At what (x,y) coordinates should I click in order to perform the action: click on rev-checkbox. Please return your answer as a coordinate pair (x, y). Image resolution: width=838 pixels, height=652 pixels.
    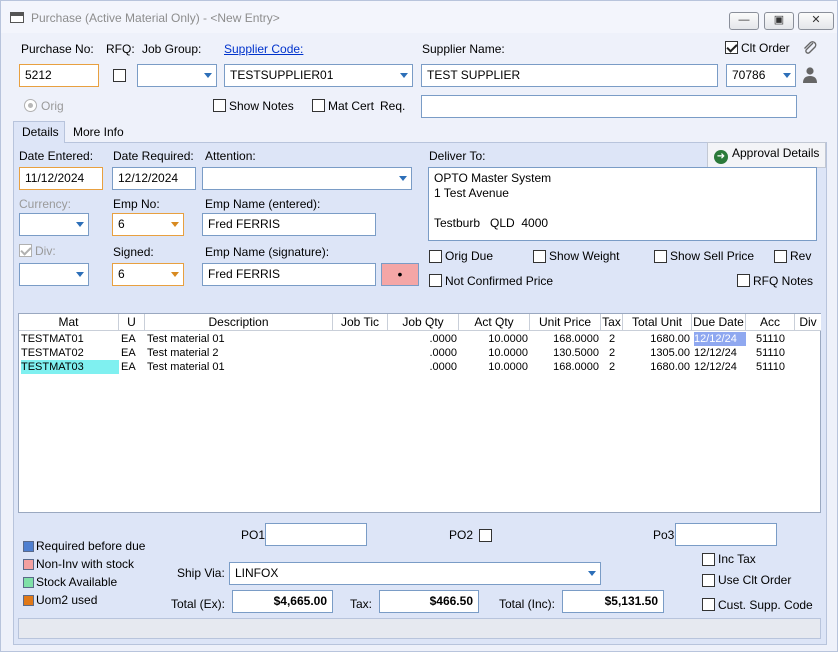
    Looking at the image, I should click on (780, 256).